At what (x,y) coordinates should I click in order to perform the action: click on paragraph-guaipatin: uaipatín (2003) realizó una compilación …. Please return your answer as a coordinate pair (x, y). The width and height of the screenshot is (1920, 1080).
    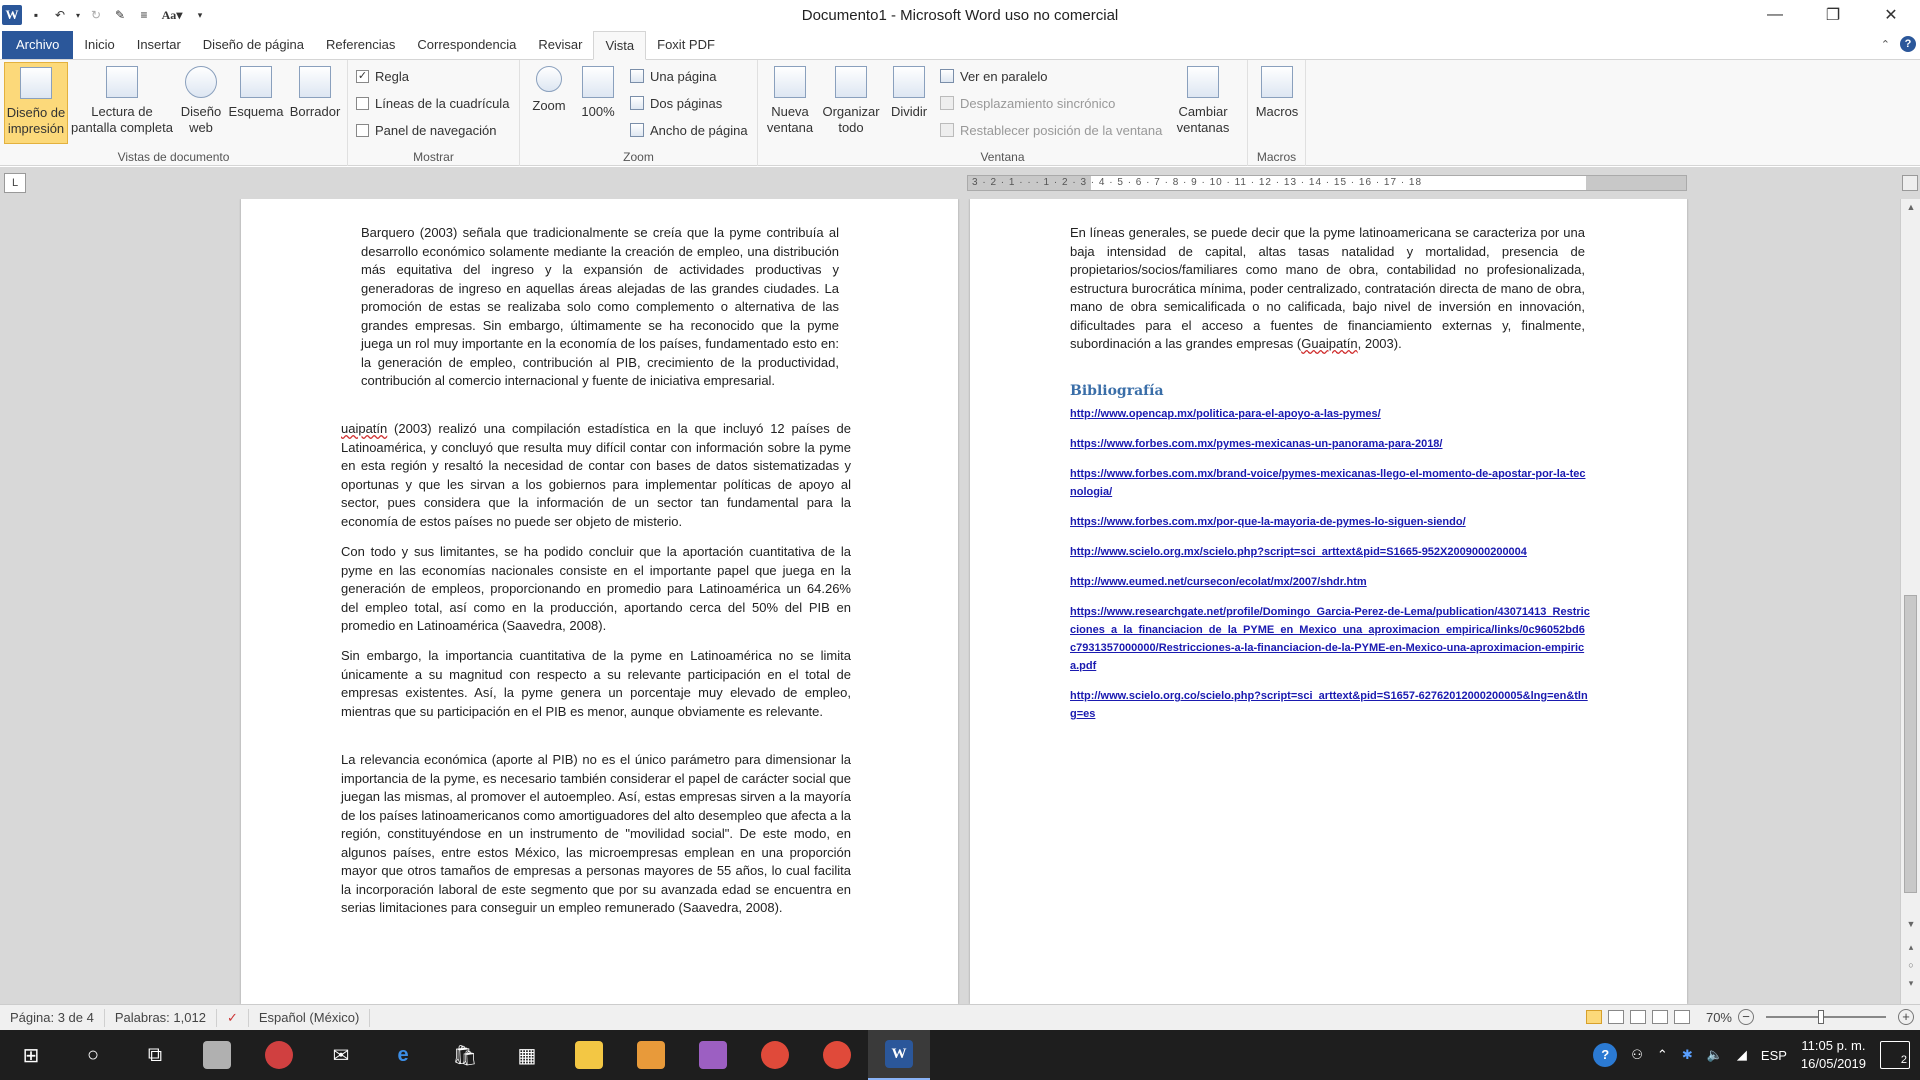
    Looking at the image, I should click on (596, 475).